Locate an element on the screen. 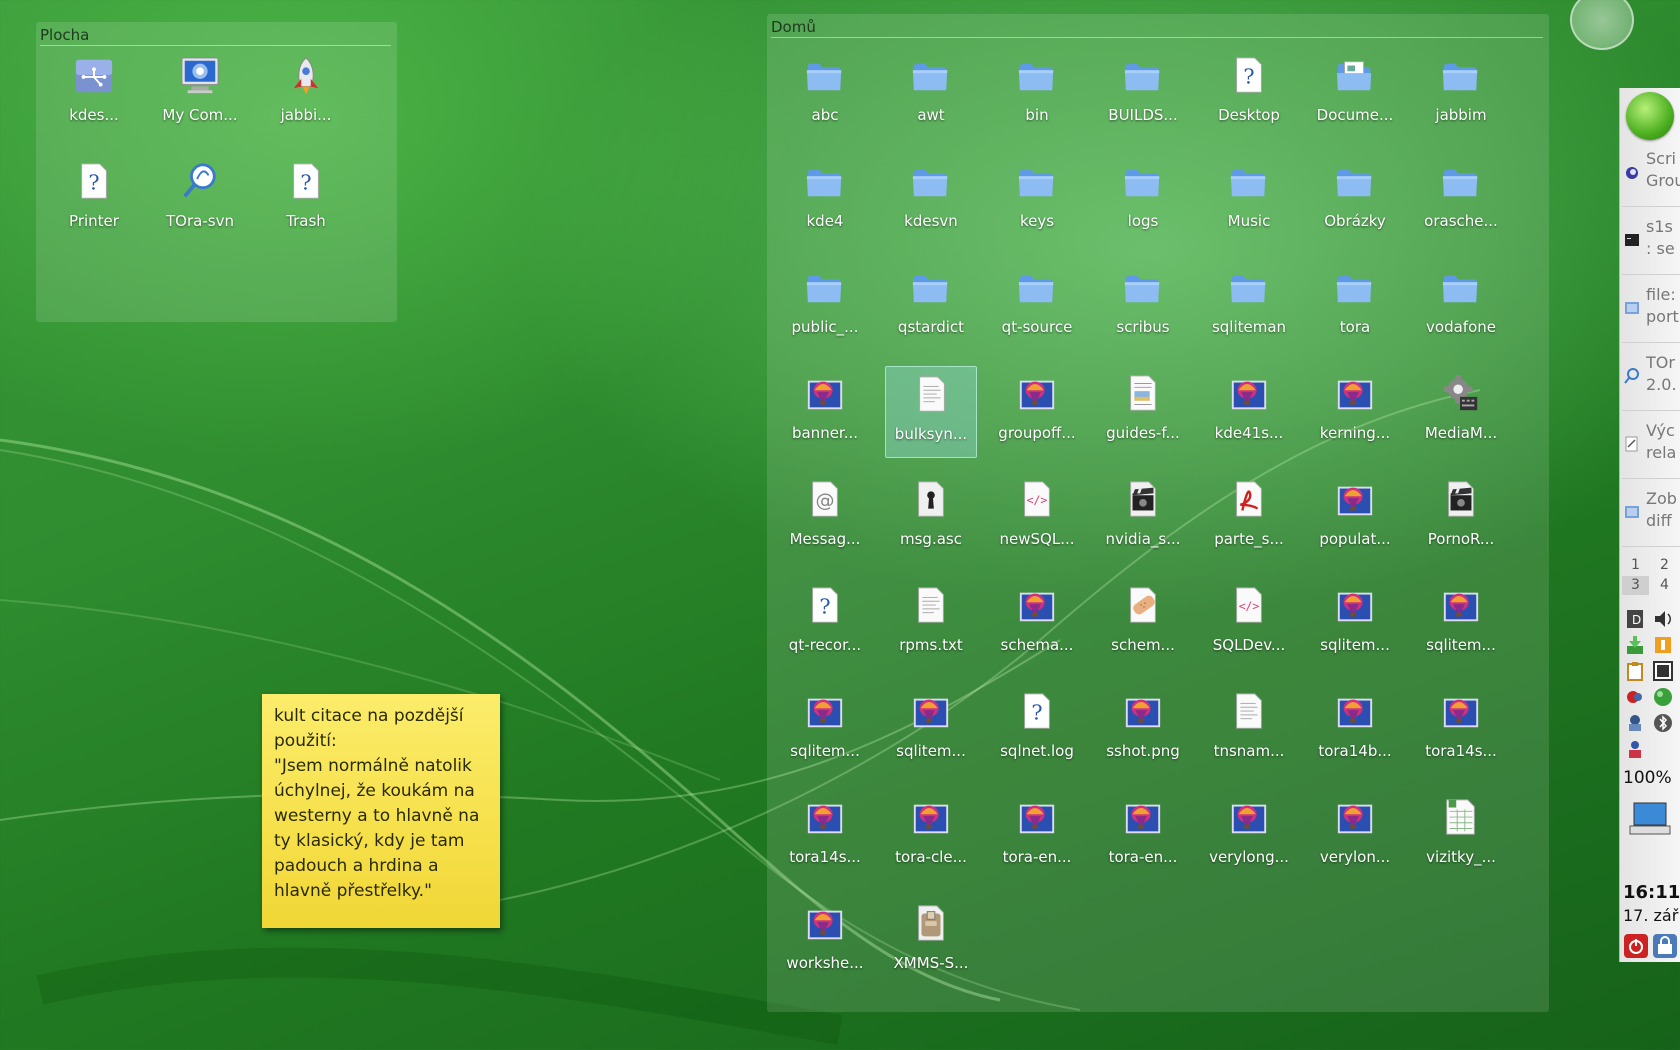  task-scribus: Scri Grou is located at coordinates (1651, 175).